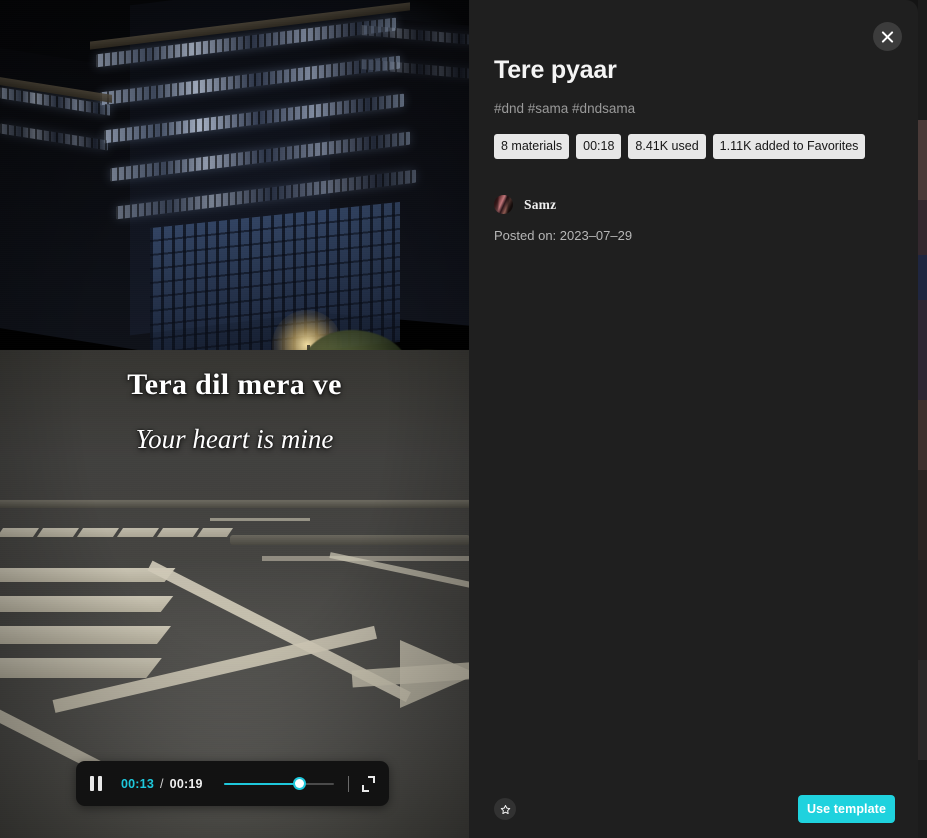  What do you see at coordinates (922, 419) in the screenshot?
I see `background-page-edge` at bounding box center [922, 419].